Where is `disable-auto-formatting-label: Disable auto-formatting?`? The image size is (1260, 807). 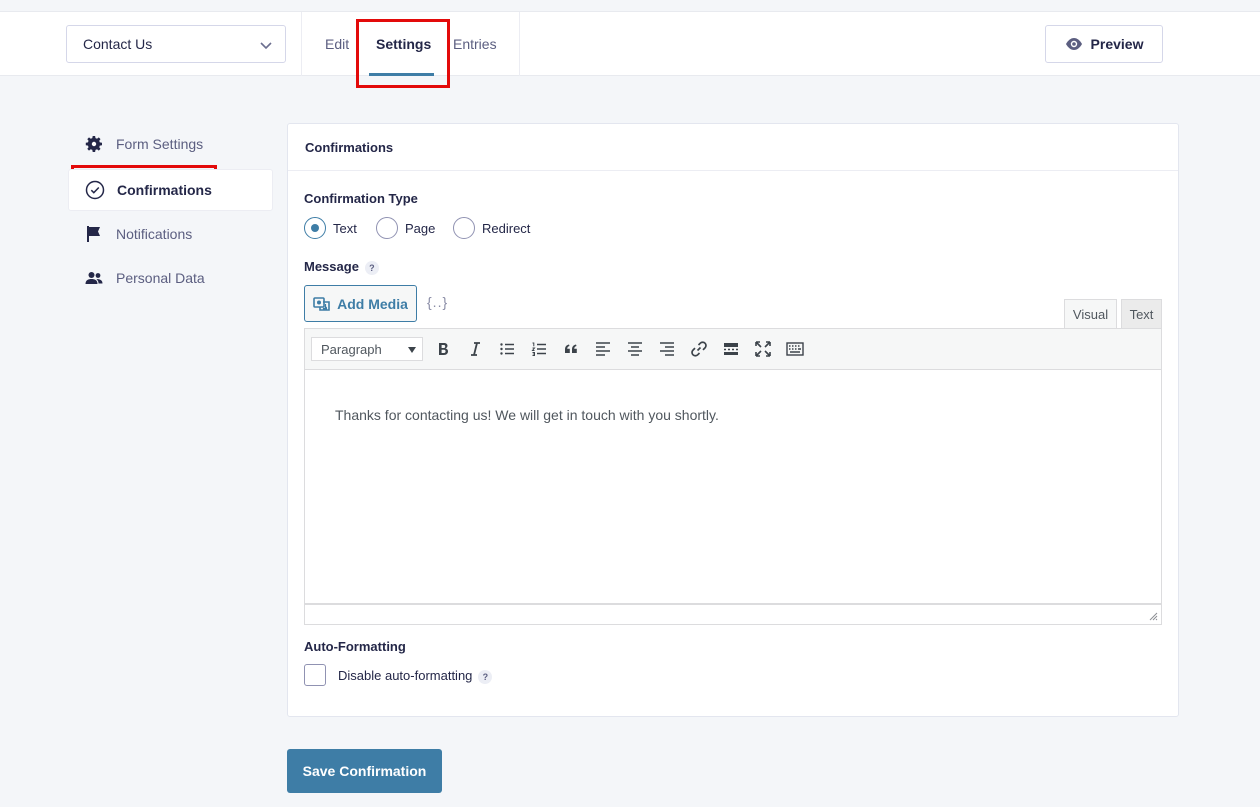 disable-auto-formatting-label: Disable auto-formatting? is located at coordinates (415, 676).